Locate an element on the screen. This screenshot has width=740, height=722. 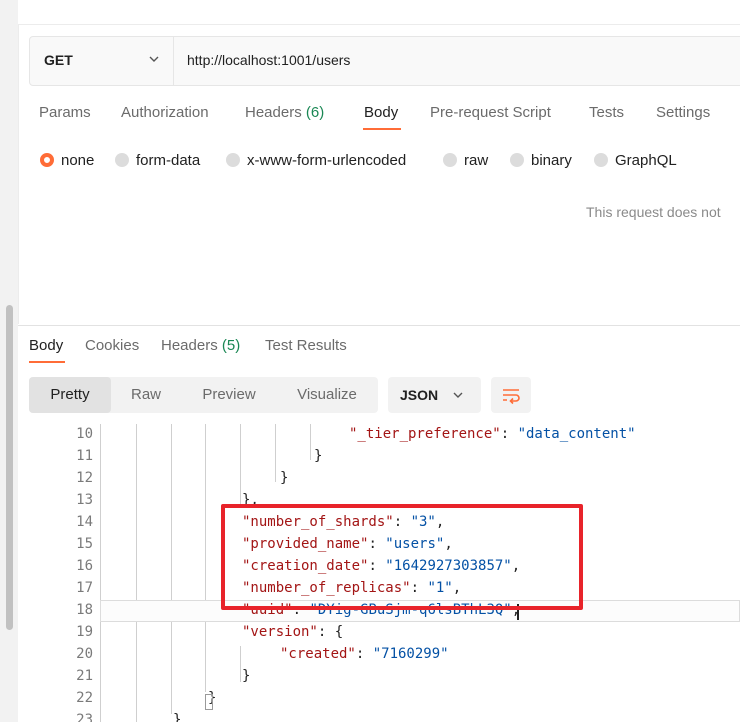
response-tab-headers: Headers (5) is located at coordinates (200, 345).